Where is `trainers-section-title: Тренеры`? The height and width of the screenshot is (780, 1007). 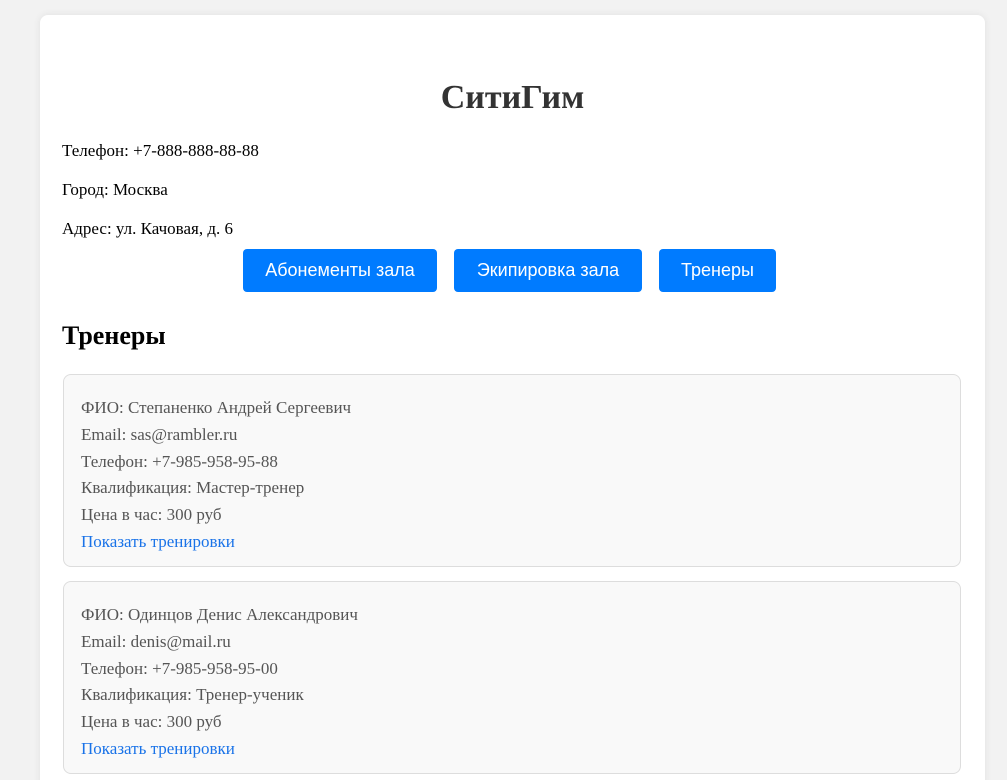 trainers-section-title: Тренеры is located at coordinates (114, 335).